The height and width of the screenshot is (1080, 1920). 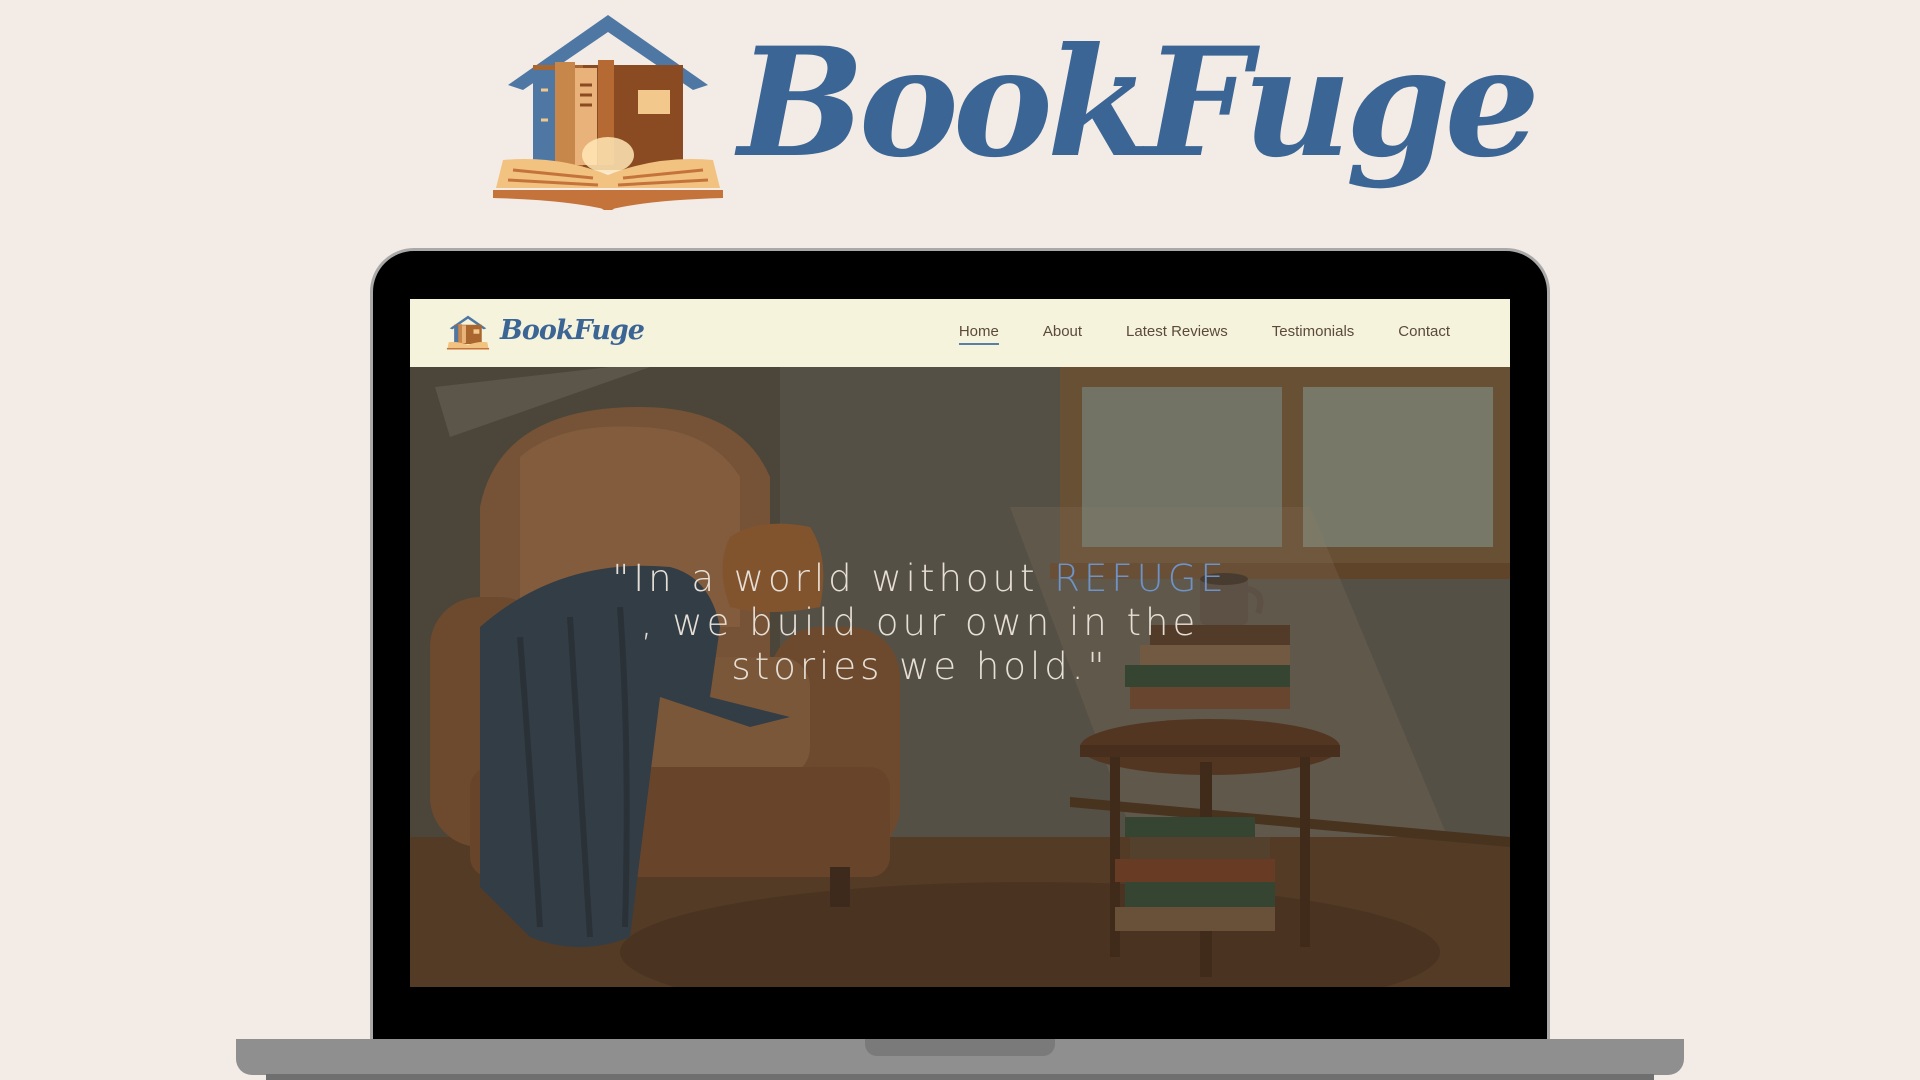 I want to click on nav-about-link: About, so click(x=1062, y=334).